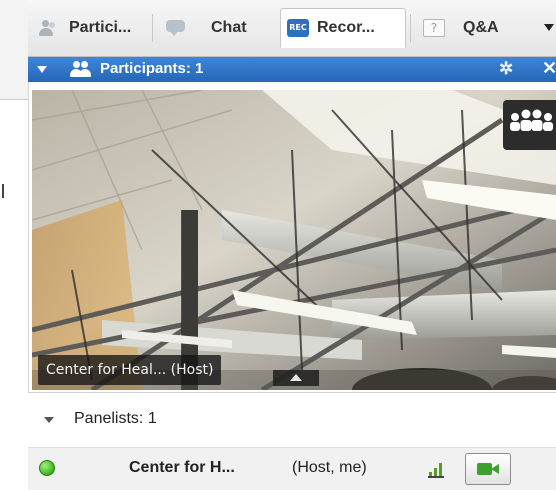 This screenshot has height=490, width=556. Describe the element at coordinates (115, 418) in the screenshot. I see `panelists-title: Panelists: 1` at that location.